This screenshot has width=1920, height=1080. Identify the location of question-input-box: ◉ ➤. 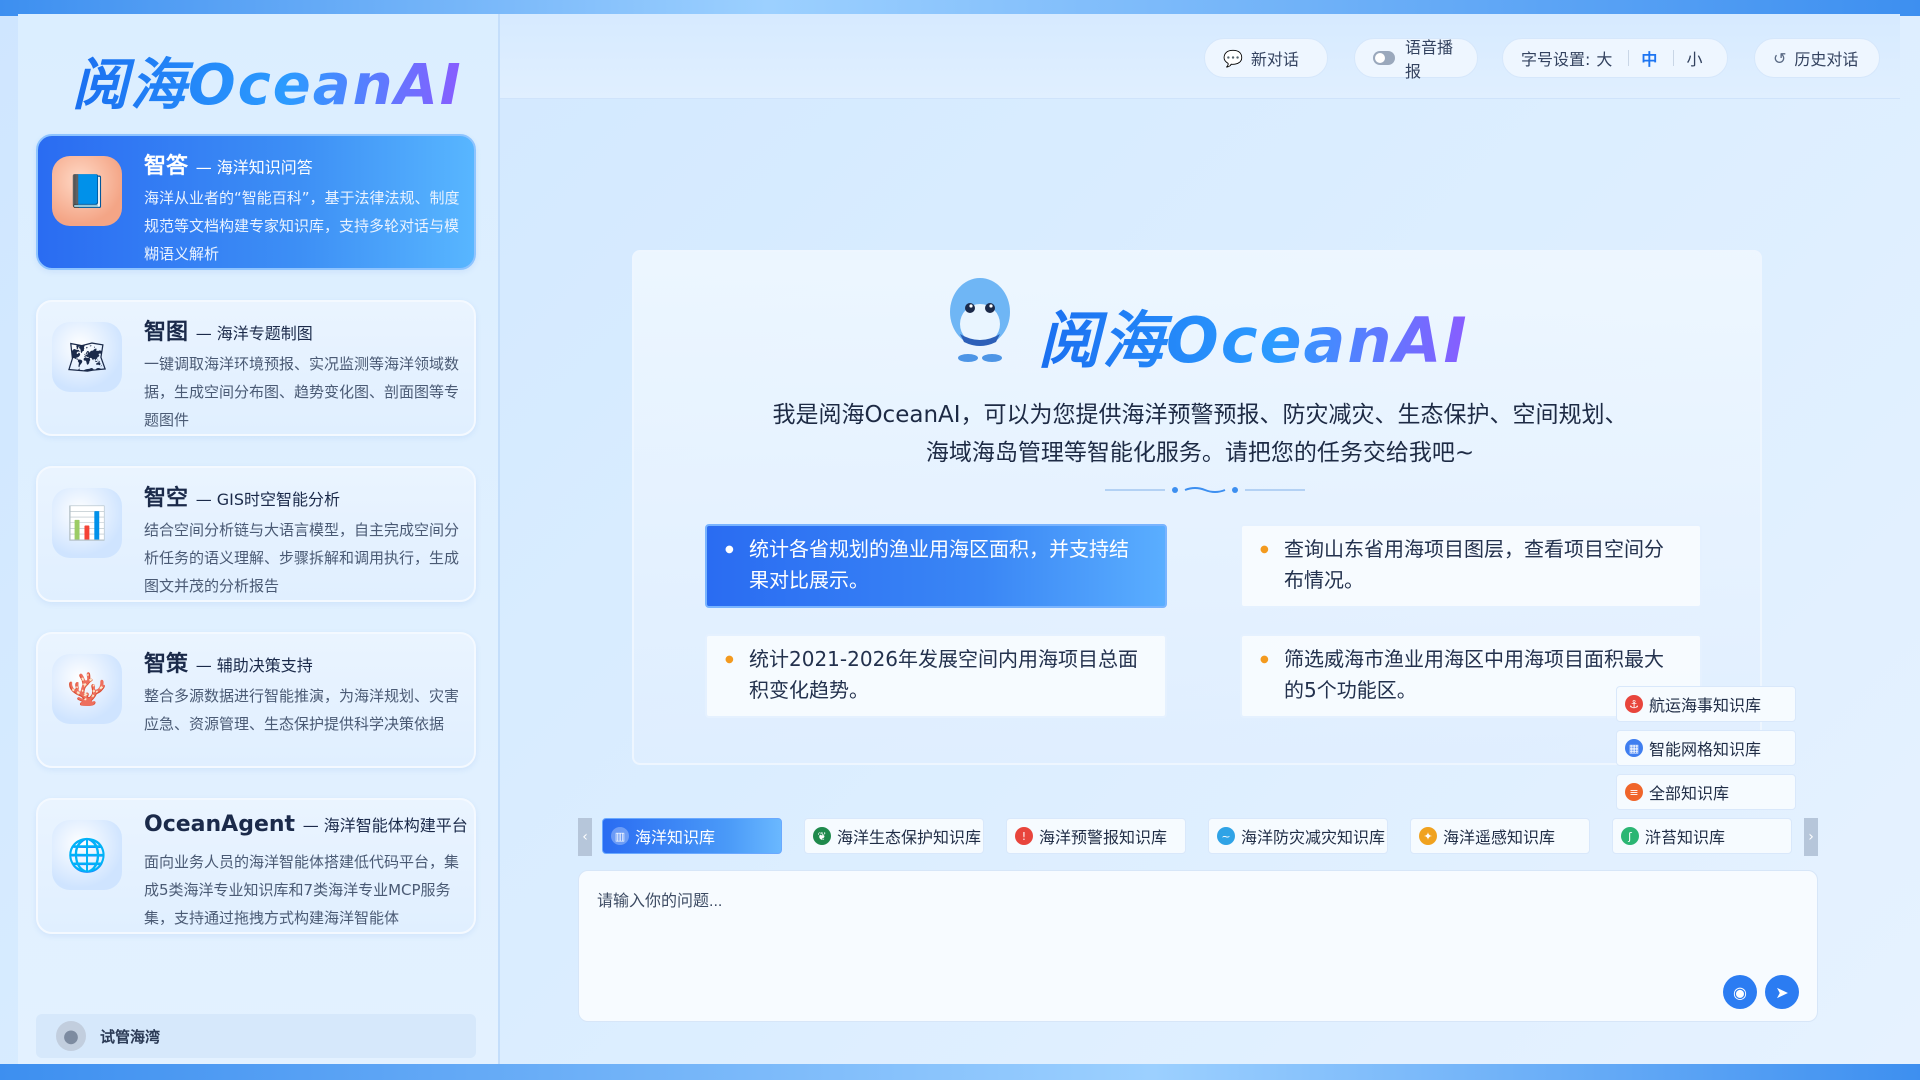
(1198, 946).